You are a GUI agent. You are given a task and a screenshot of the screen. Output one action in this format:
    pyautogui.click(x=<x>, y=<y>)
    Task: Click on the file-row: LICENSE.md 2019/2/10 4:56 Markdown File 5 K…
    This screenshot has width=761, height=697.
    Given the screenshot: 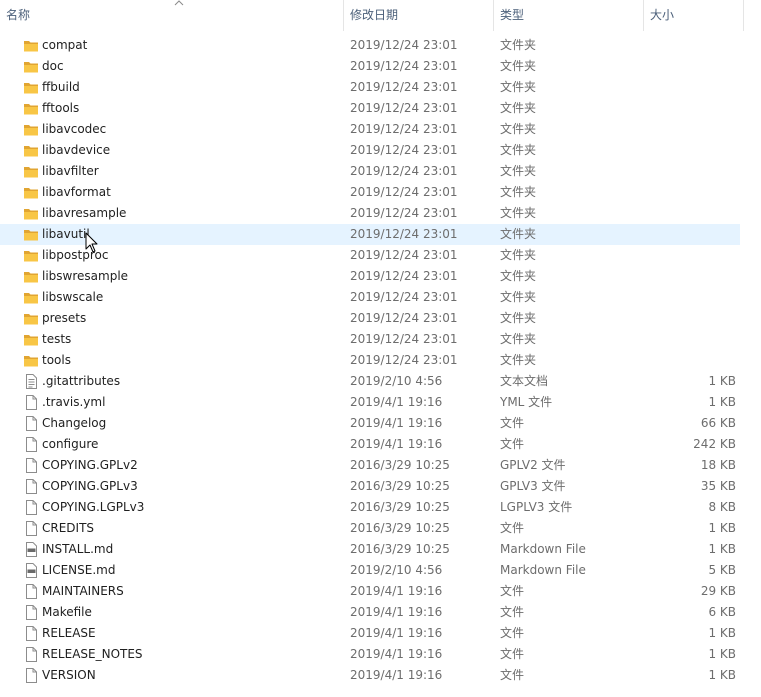 What is the action you would take?
    pyautogui.click(x=370, y=570)
    